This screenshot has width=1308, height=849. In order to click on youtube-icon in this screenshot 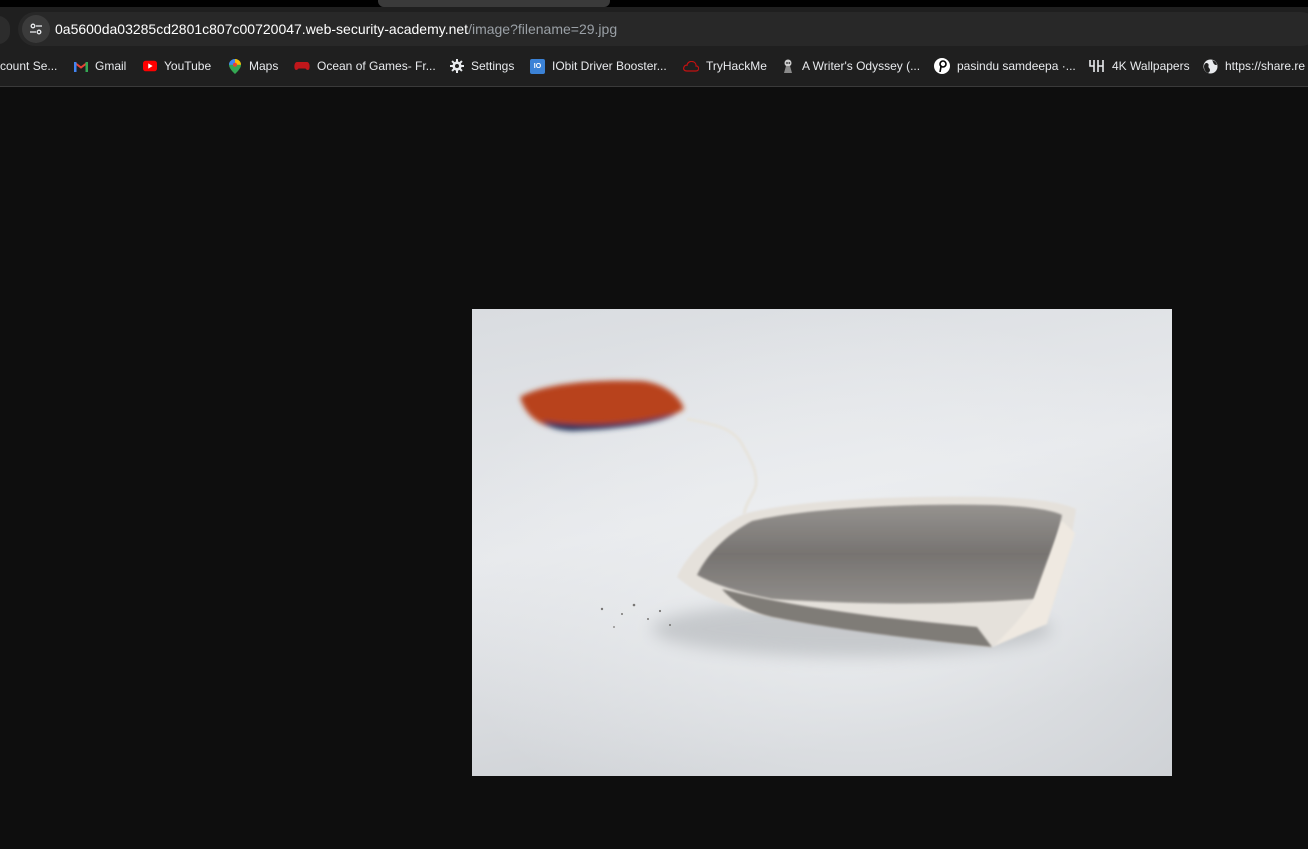, I will do `click(150, 66)`.